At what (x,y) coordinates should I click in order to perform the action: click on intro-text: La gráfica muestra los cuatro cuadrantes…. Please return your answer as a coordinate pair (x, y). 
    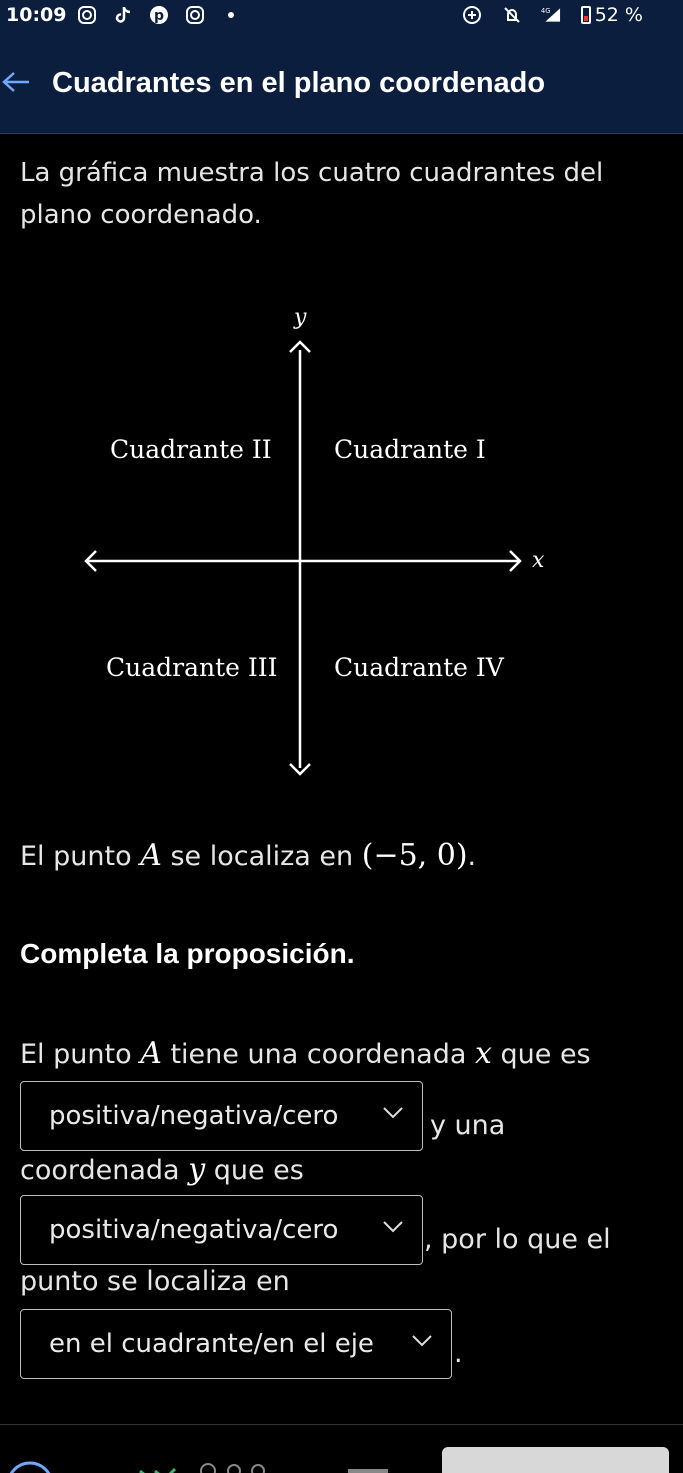
    Looking at the image, I should click on (312, 194).